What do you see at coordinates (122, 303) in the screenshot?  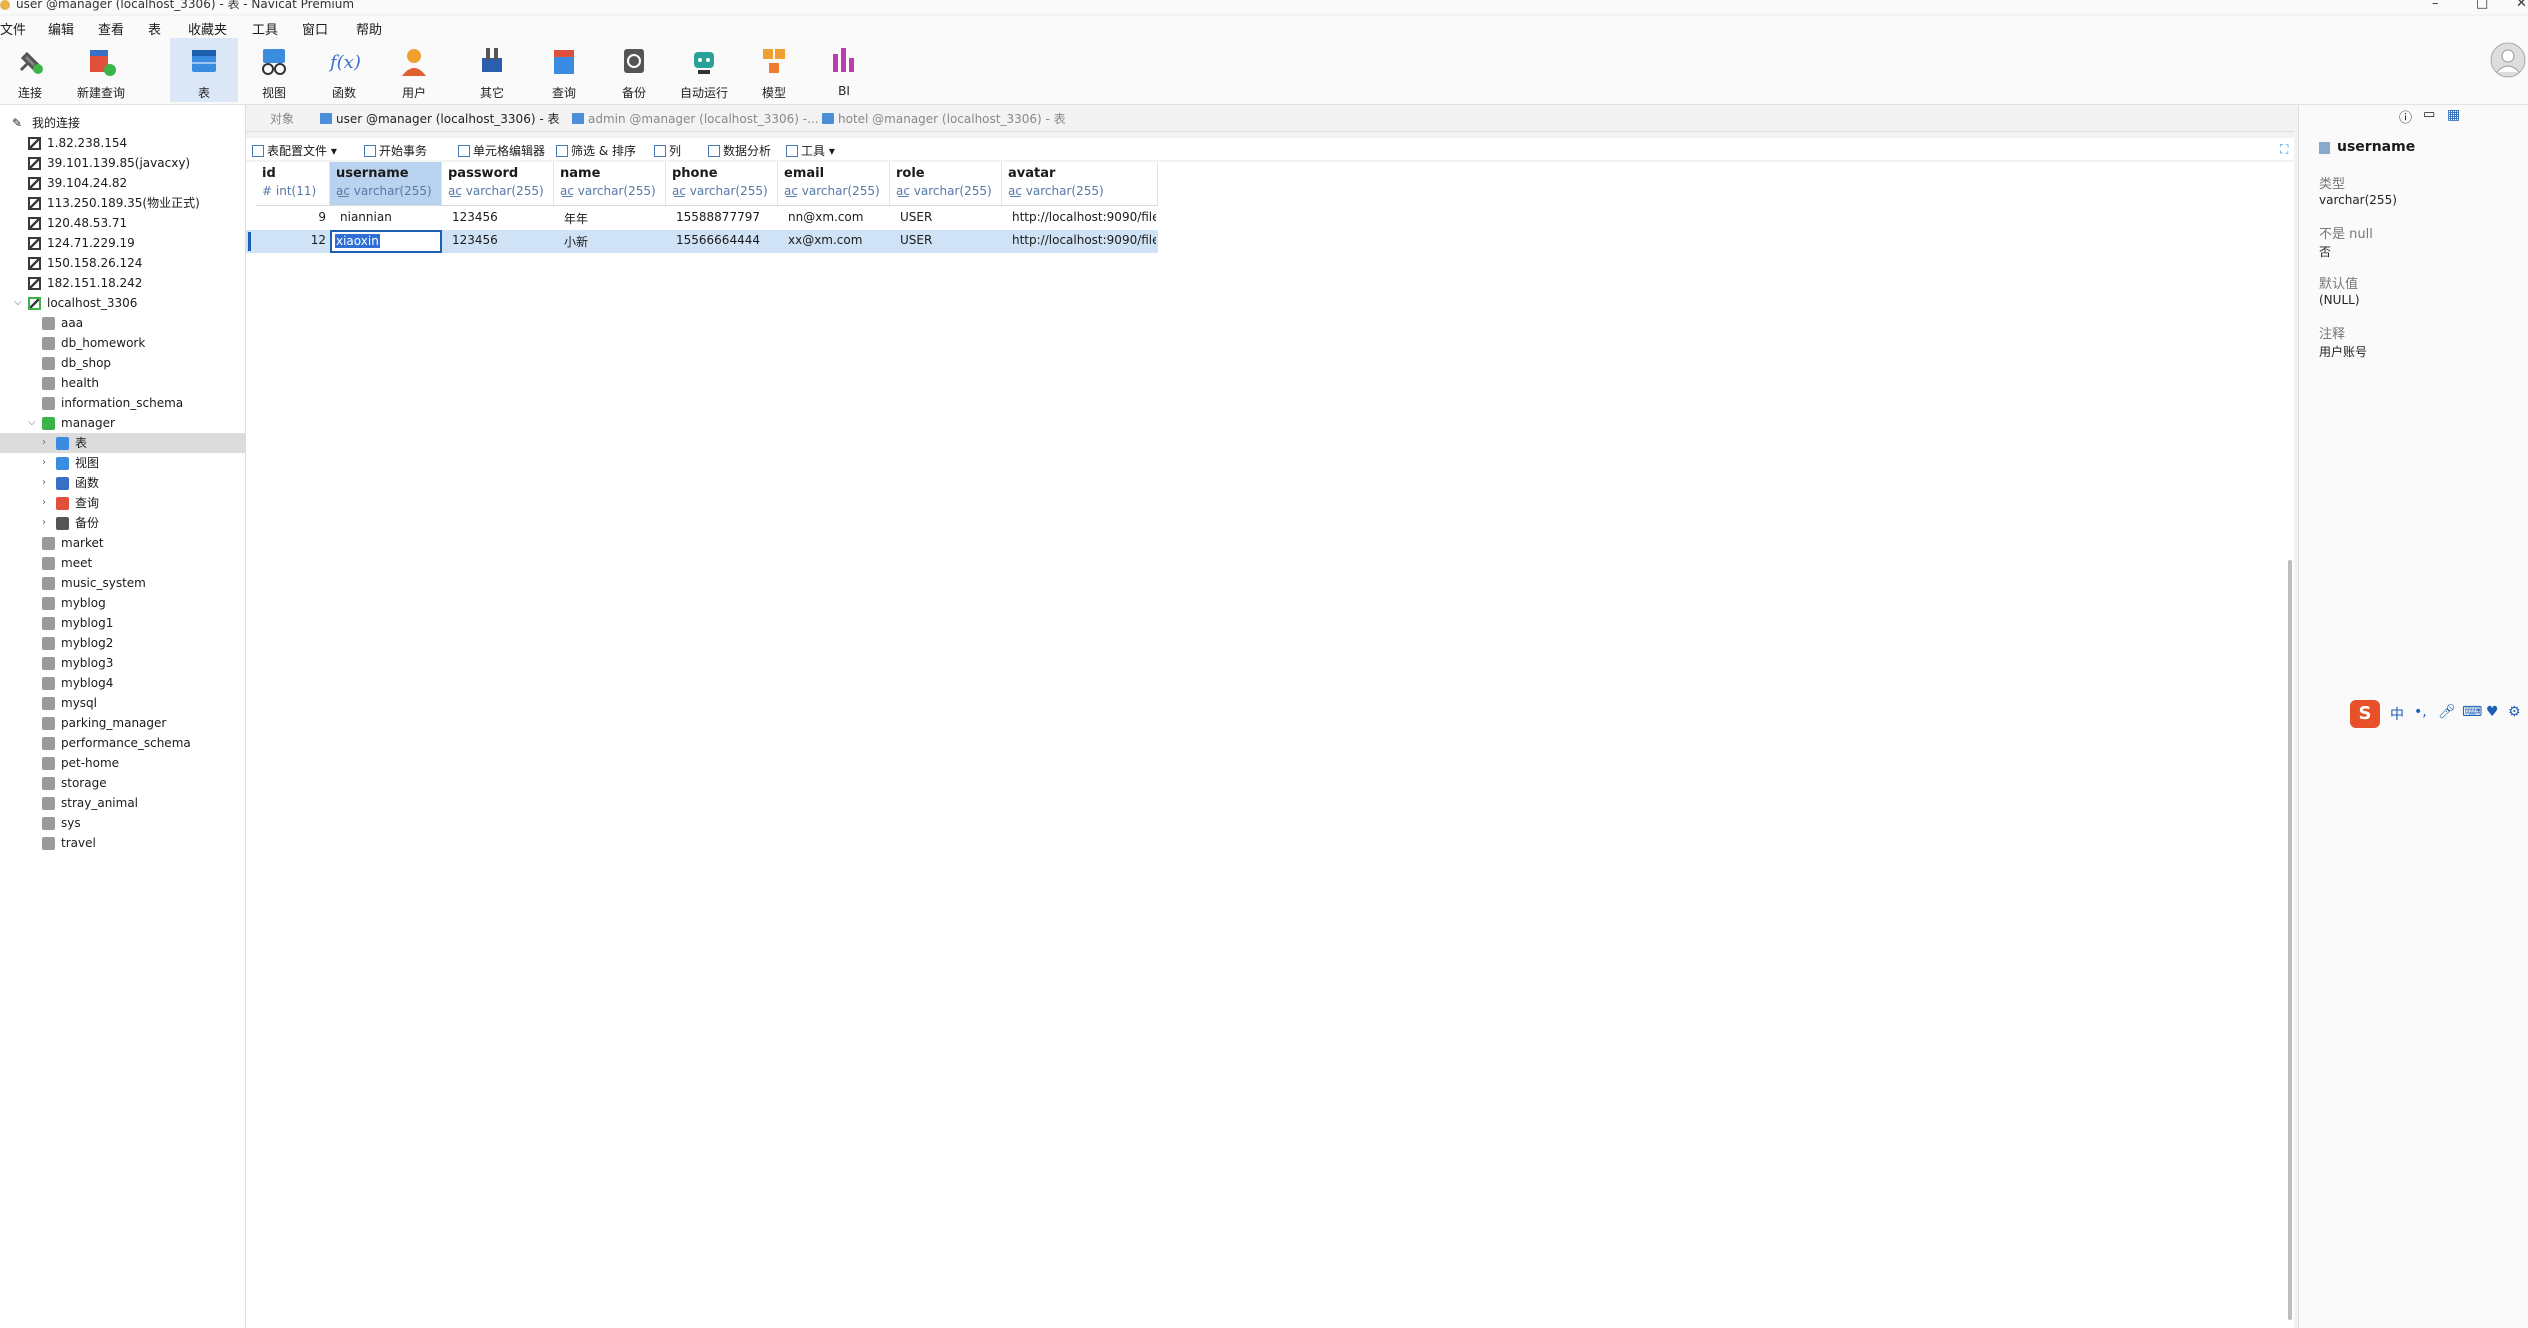 I see `connection-localhost: ⌵ localhost_3306` at bounding box center [122, 303].